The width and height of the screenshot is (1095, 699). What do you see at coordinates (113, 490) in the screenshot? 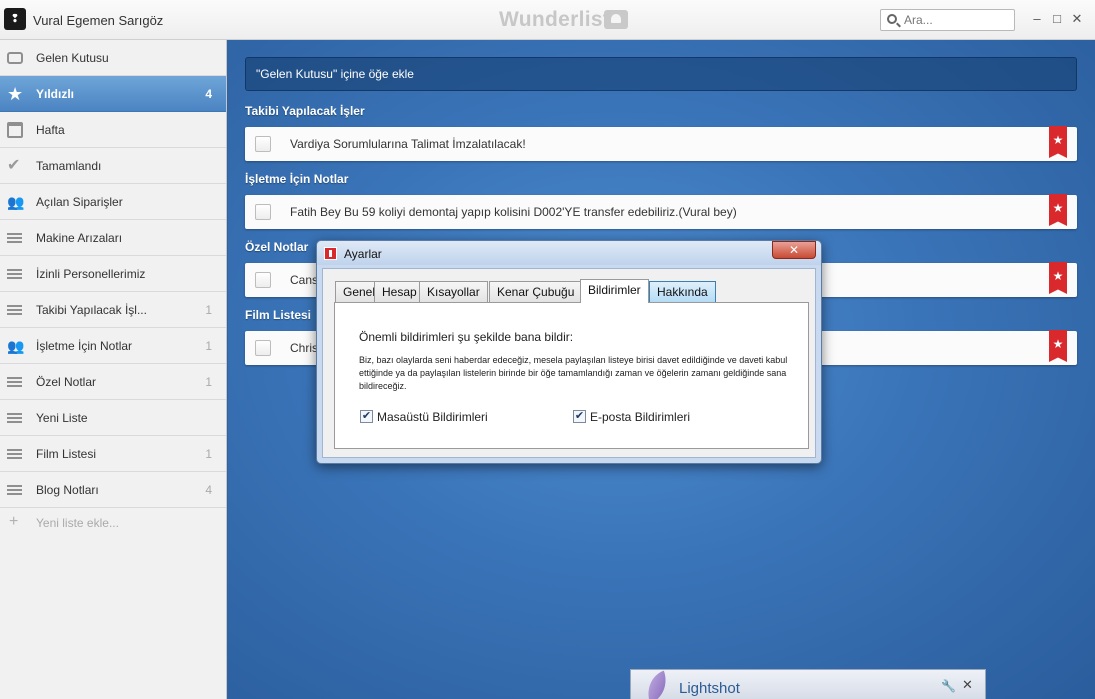
I see `sidebar-item-blog-notes: Blog Notları 4` at bounding box center [113, 490].